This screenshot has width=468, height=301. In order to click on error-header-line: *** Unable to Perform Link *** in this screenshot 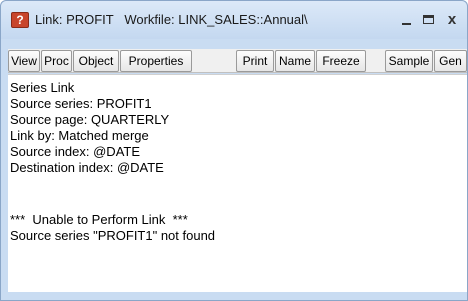, I will do `click(99, 219)`.